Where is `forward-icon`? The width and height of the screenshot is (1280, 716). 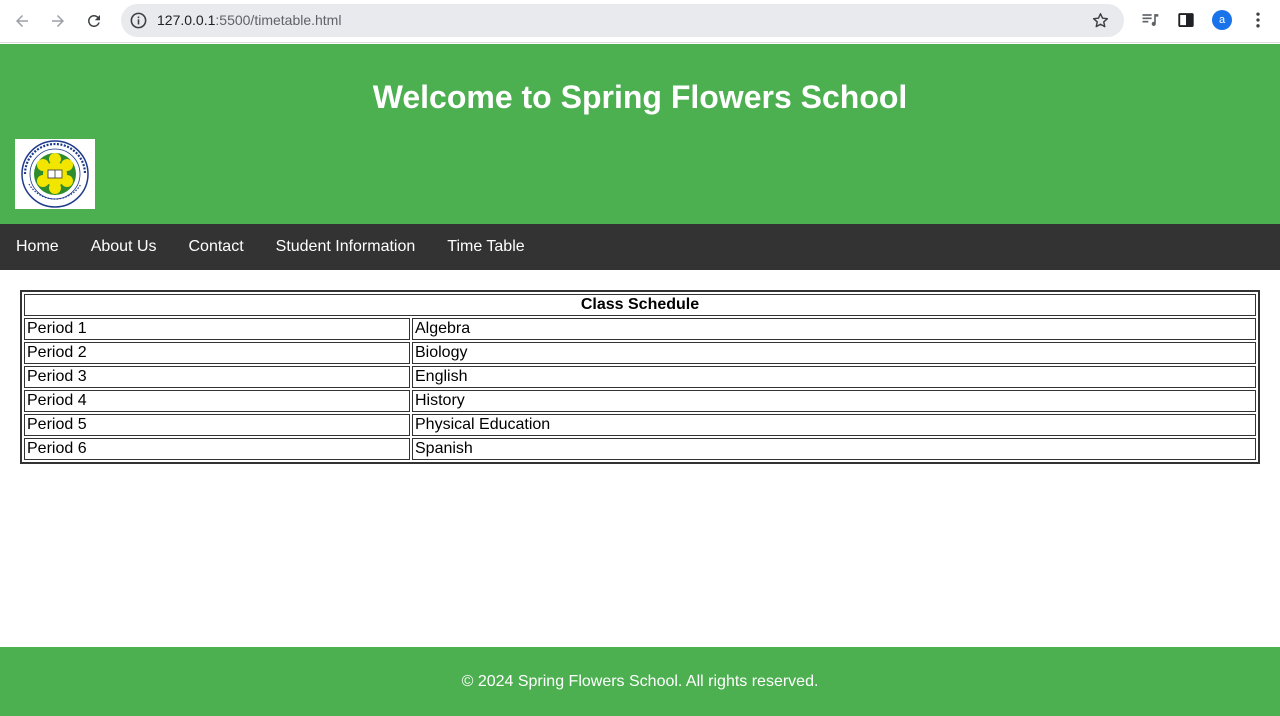
forward-icon is located at coordinates (58, 21).